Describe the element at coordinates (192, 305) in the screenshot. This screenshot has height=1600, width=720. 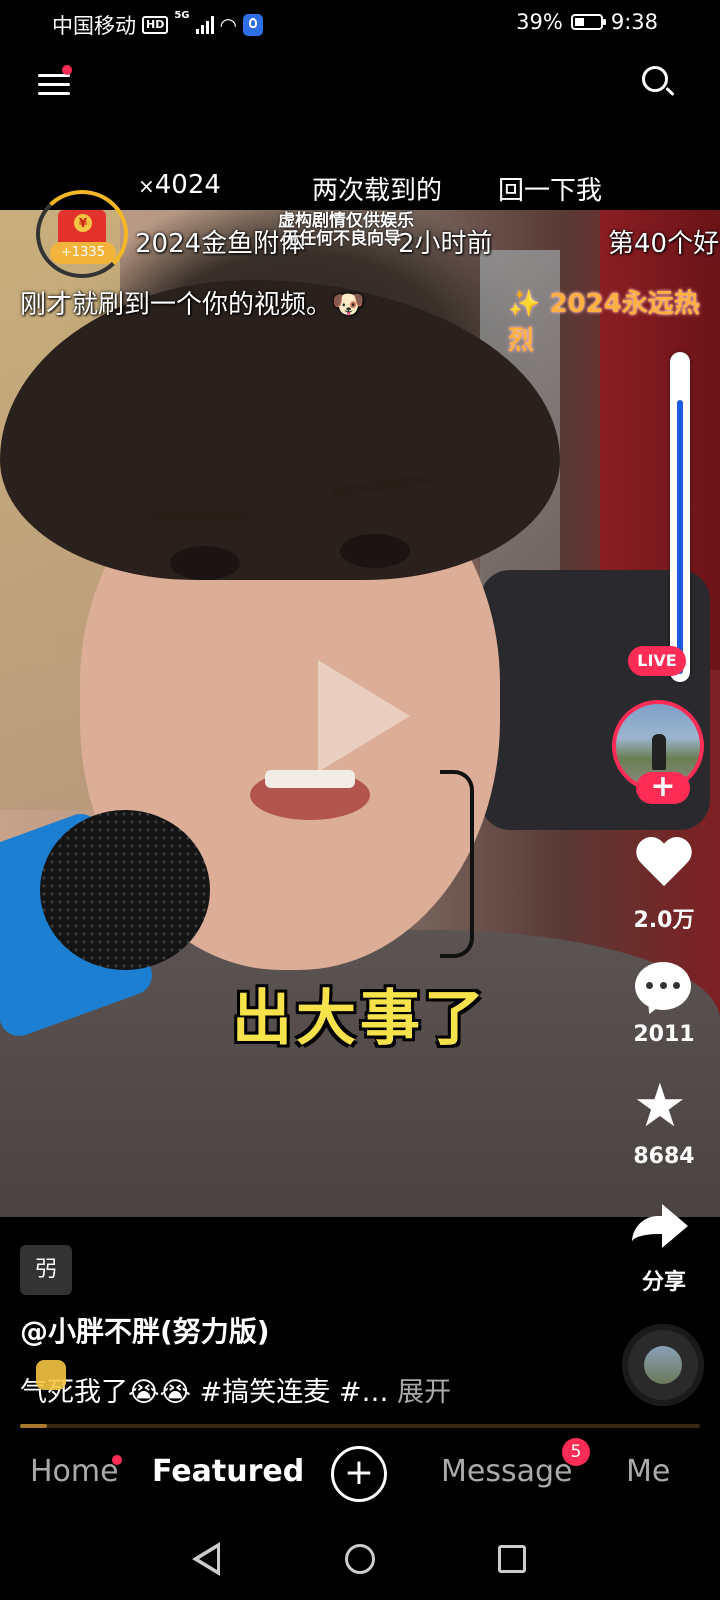
I see `danmaku-item: 刚才就刷到一个你的视频。🐶` at that location.